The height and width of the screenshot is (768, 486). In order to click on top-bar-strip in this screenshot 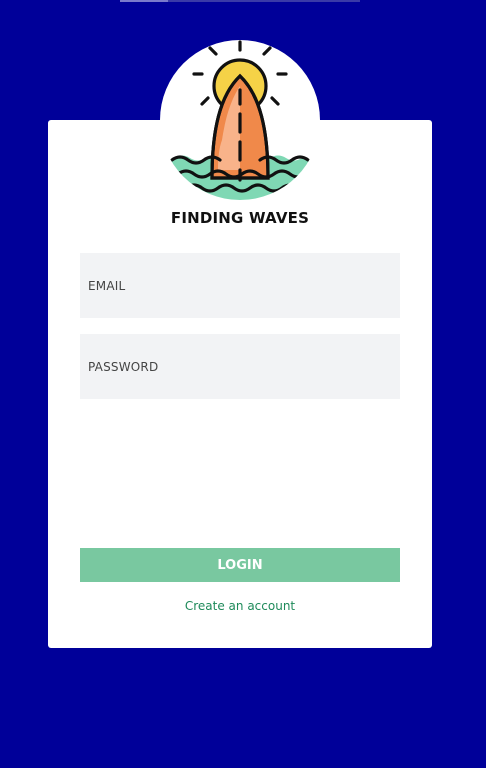, I will do `click(240, 1)`.